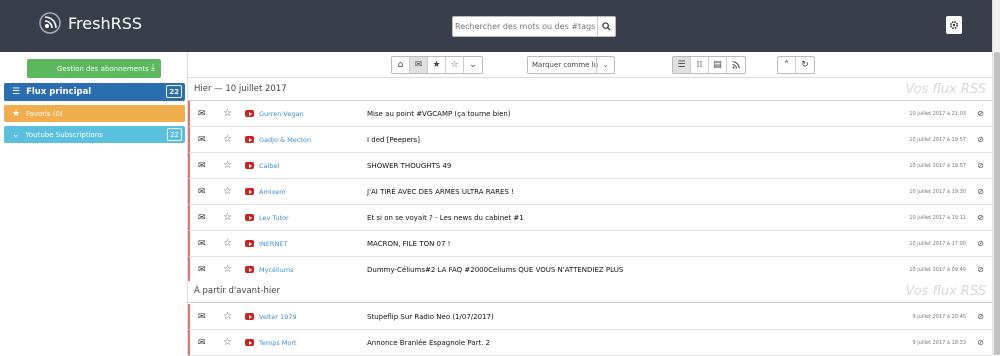 The image size is (1000, 356). Describe the element at coordinates (274, 217) in the screenshot. I see `feed-name: Lev Tutor` at that location.